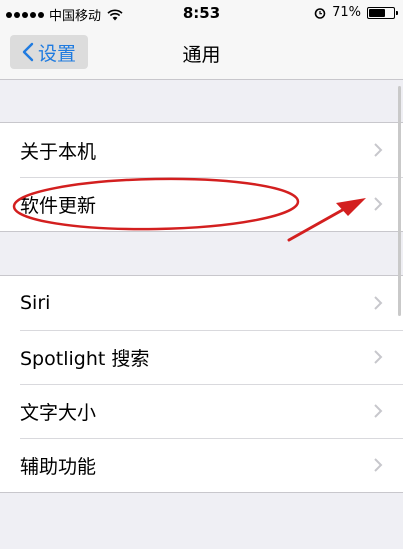 Image resolution: width=403 pixels, height=549 pixels. Describe the element at coordinates (35, 303) in the screenshot. I see `settings-row-label: Siri` at that location.